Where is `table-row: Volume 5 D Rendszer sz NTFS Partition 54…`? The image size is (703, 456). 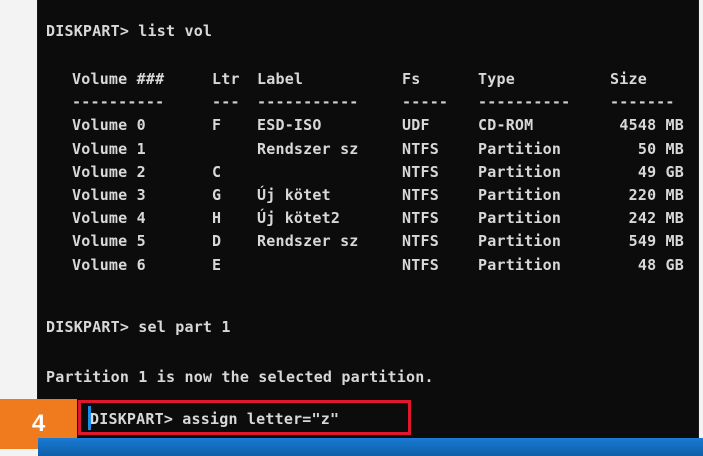
table-row: Volume 5 D Rendszer sz NTFS Partition 54… is located at coordinates (378, 243).